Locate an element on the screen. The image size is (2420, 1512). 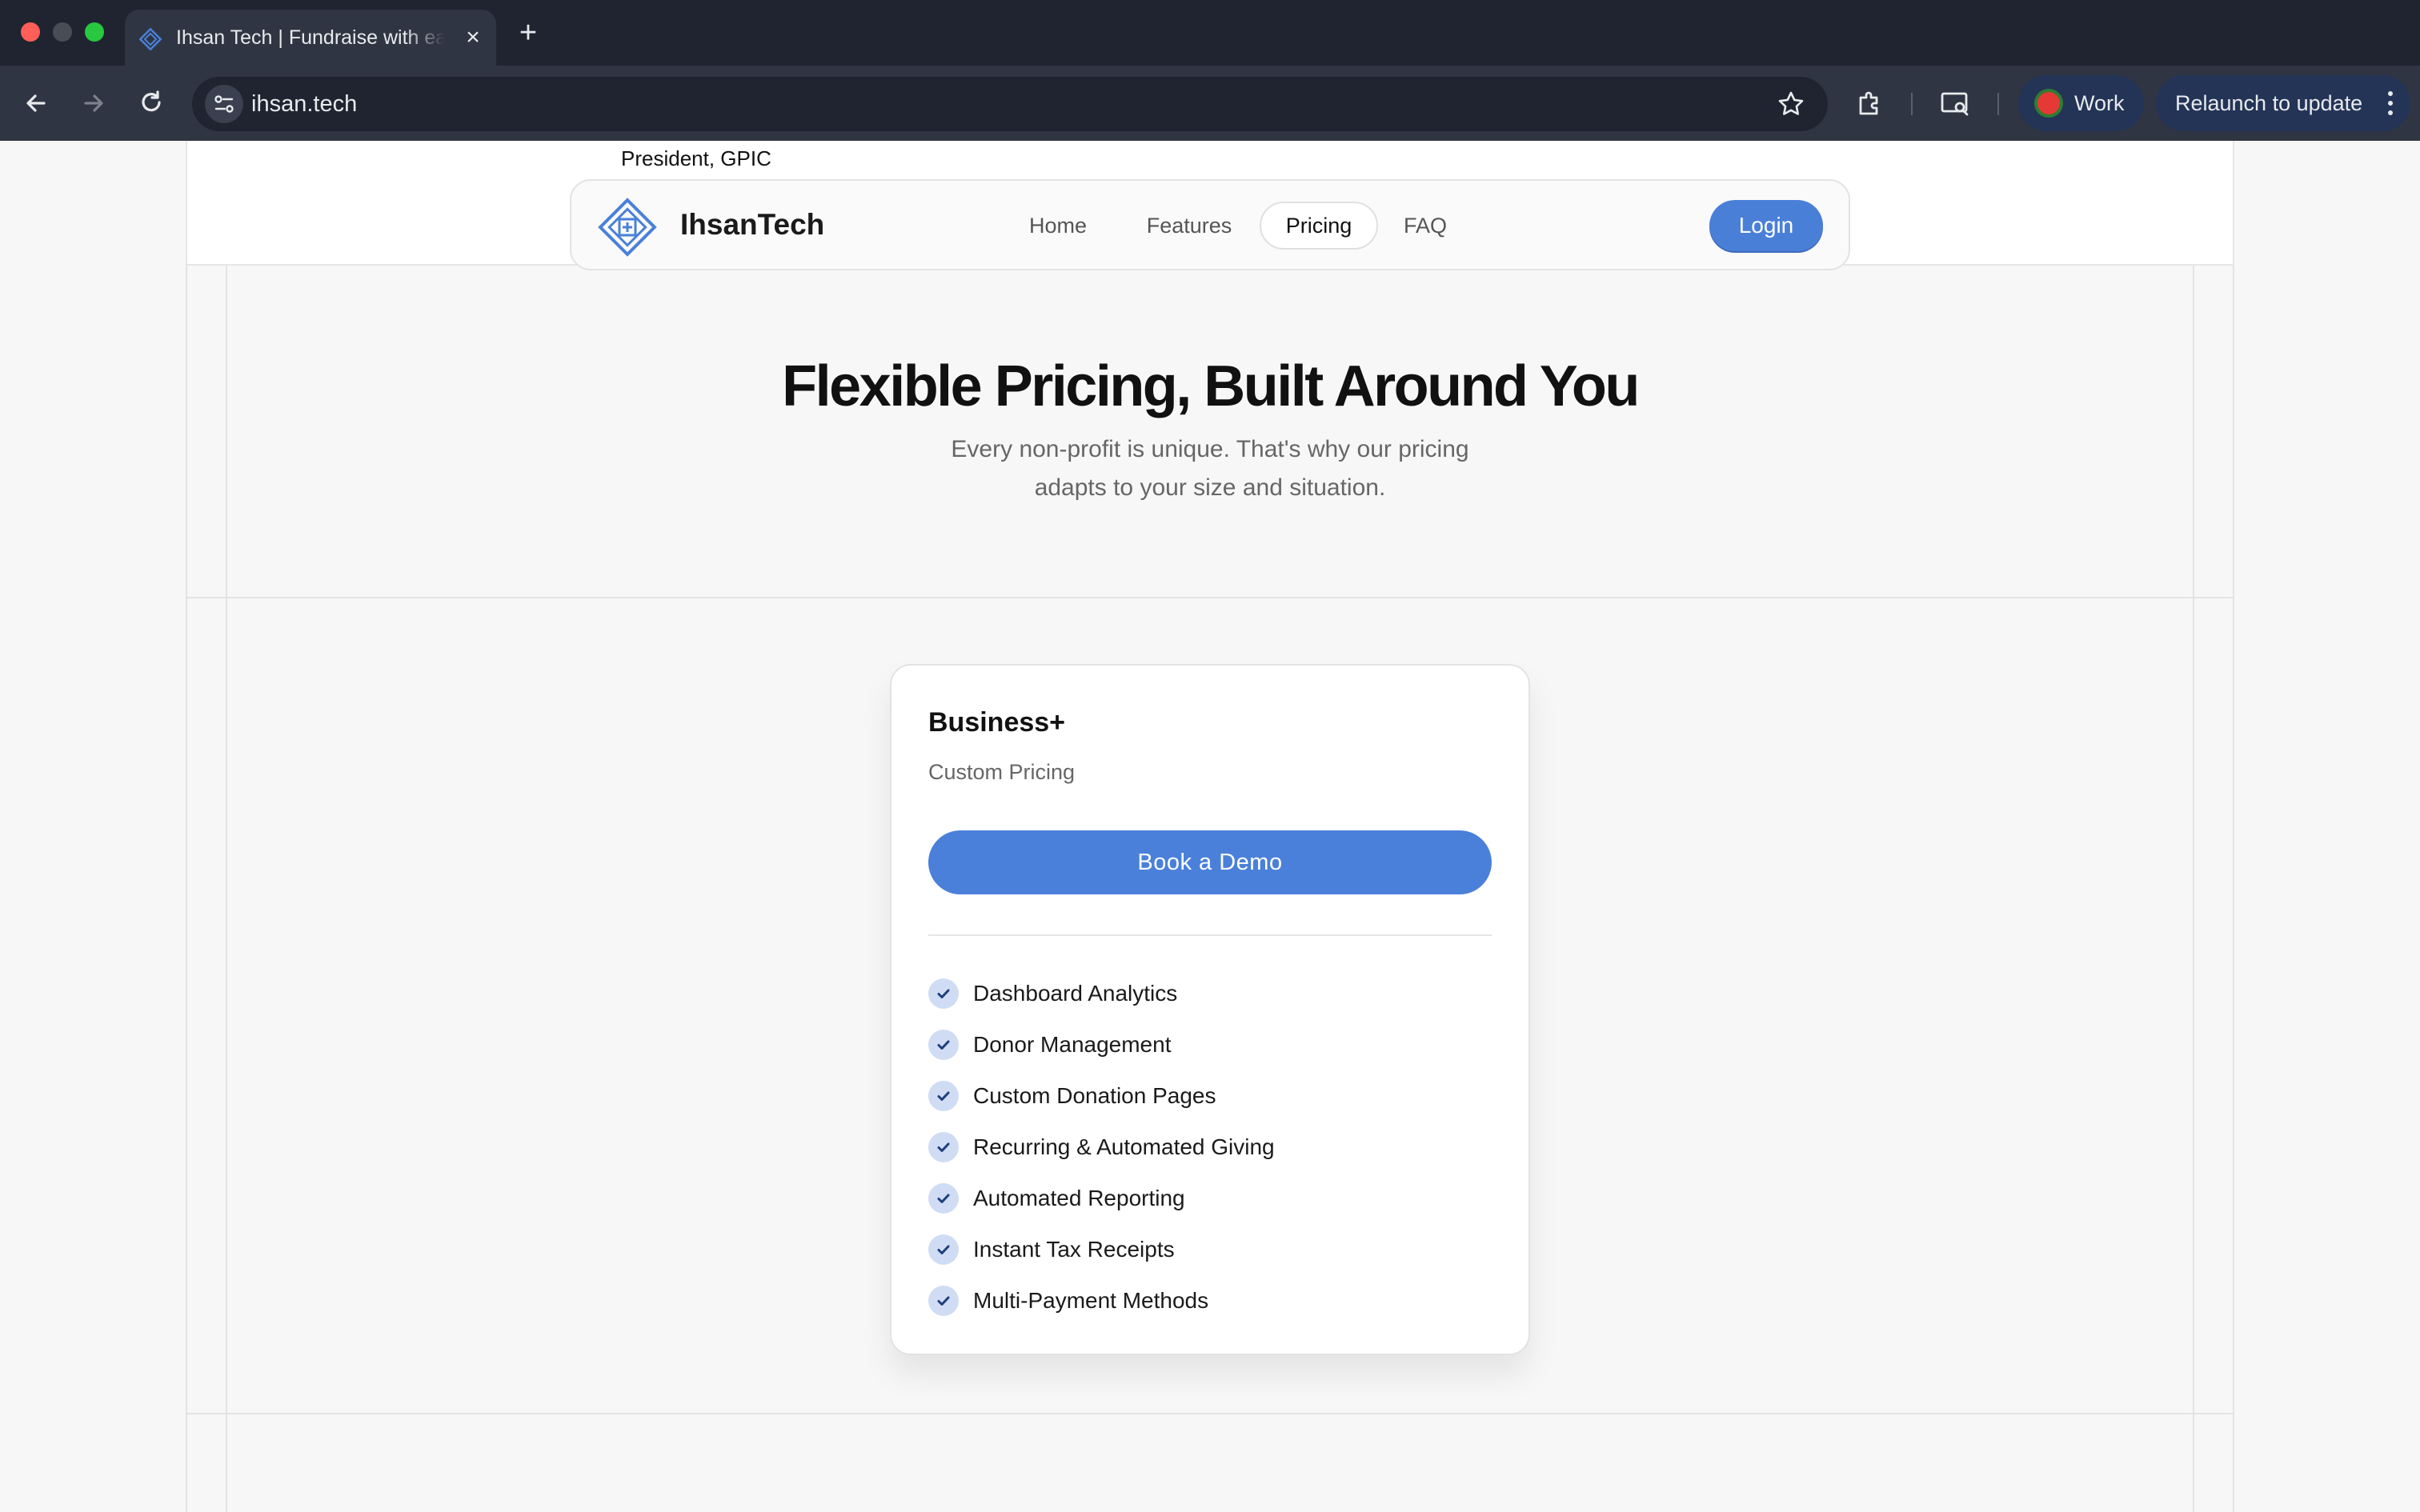
feature-item: Donor Management is located at coordinates (1210, 1044).